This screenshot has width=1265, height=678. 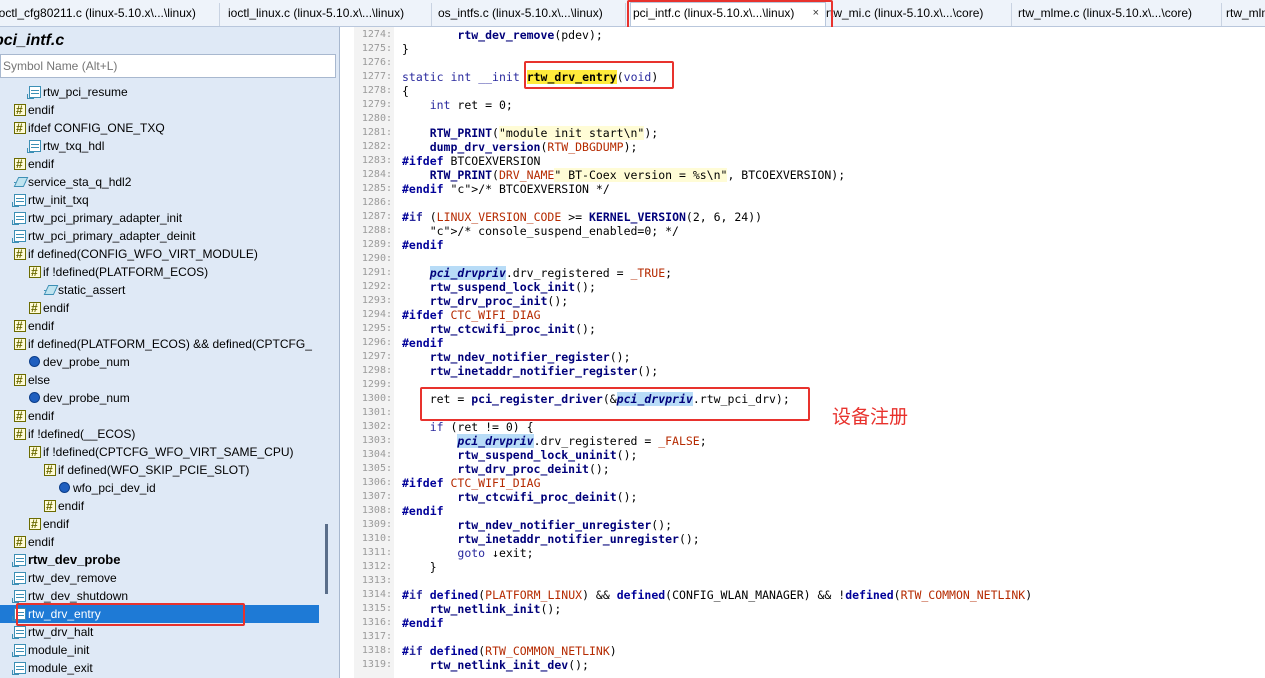 What do you see at coordinates (376, 118) in the screenshot?
I see `line-number: 1280:` at bounding box center [376, 118].